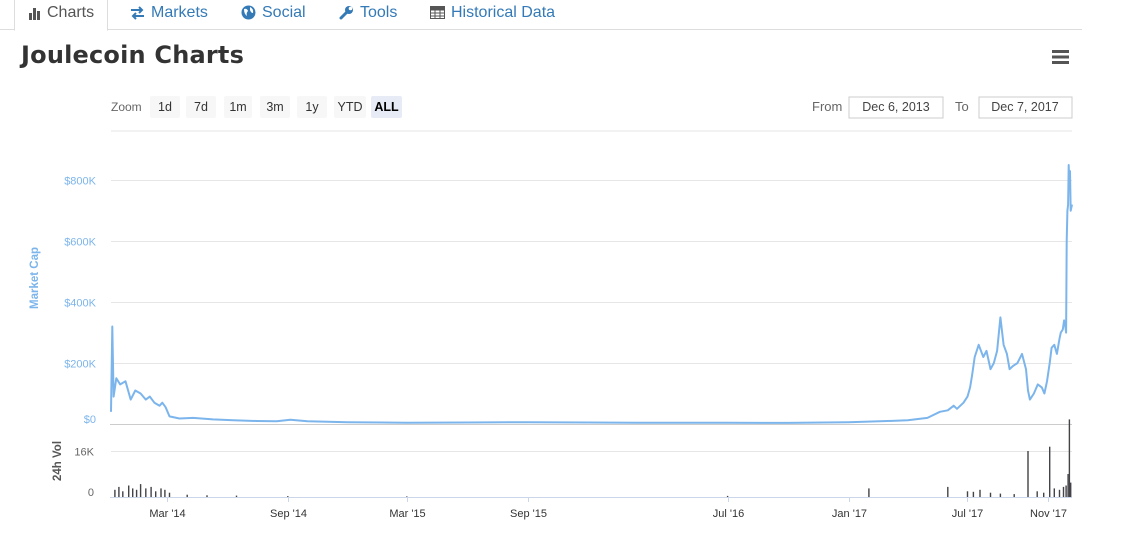 Image resolution: width=1147 pixels, height=541 pixels. I want to click on zoom-button-all: ALL, so click(386, 107).